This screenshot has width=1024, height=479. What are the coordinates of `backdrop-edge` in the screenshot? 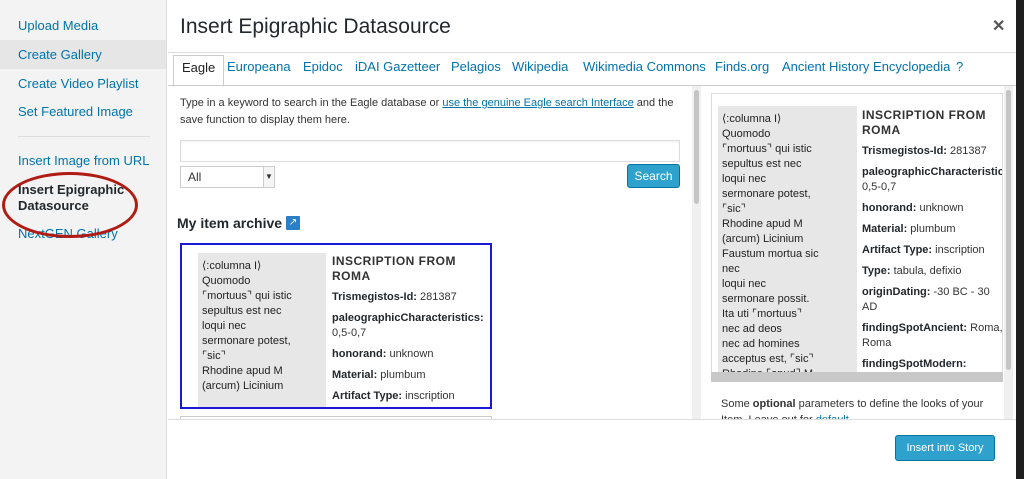 It's located at (1020, 239).